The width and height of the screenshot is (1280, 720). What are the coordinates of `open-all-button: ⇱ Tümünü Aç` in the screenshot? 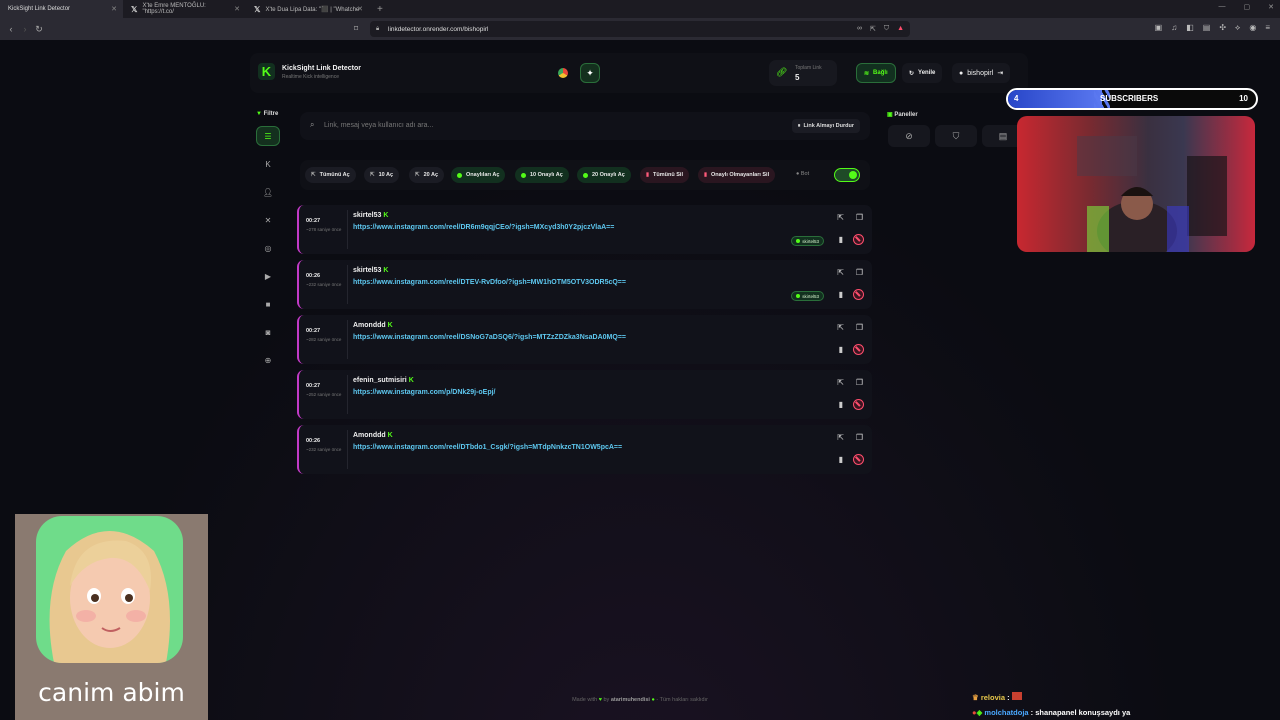 It's located at (330, 175).